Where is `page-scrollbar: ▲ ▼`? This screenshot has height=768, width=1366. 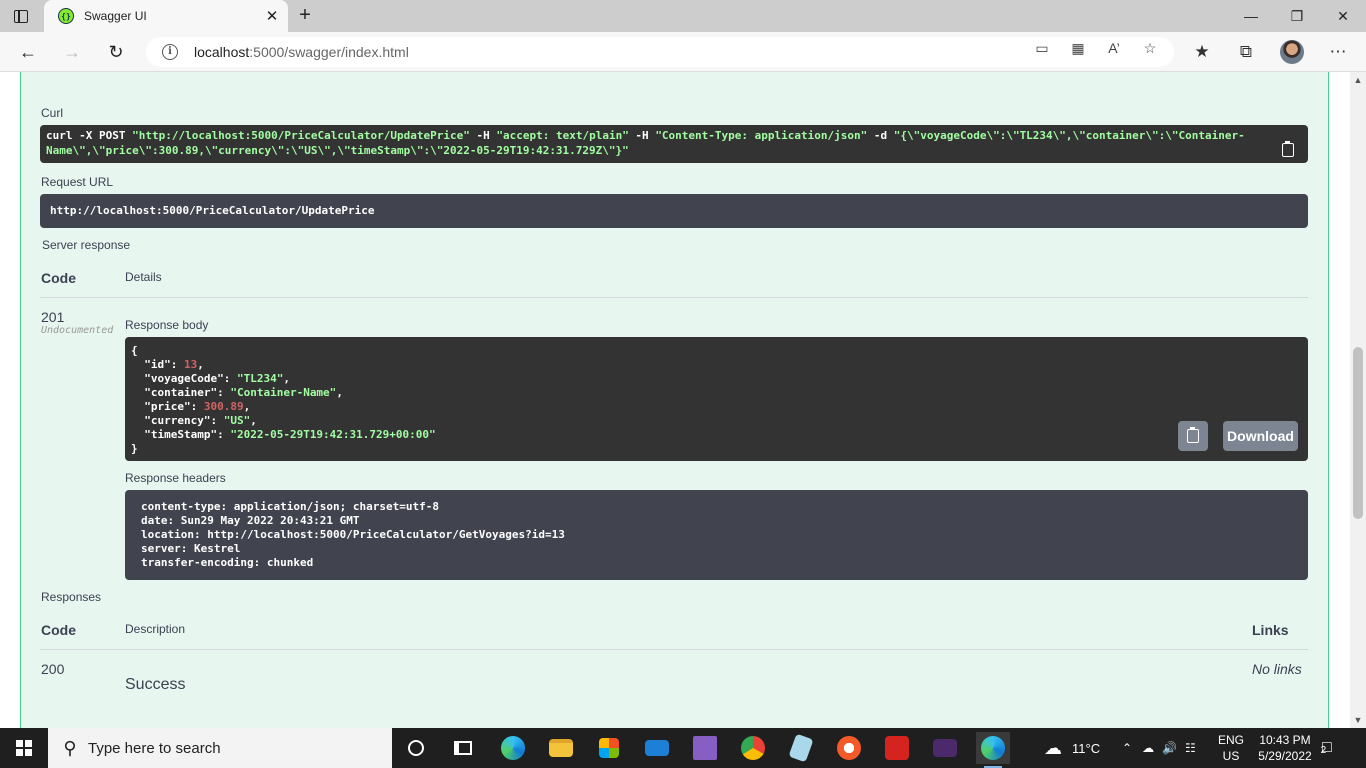
page-scrollbar: ▲ ▼ is located at coordinates (1358, 400).